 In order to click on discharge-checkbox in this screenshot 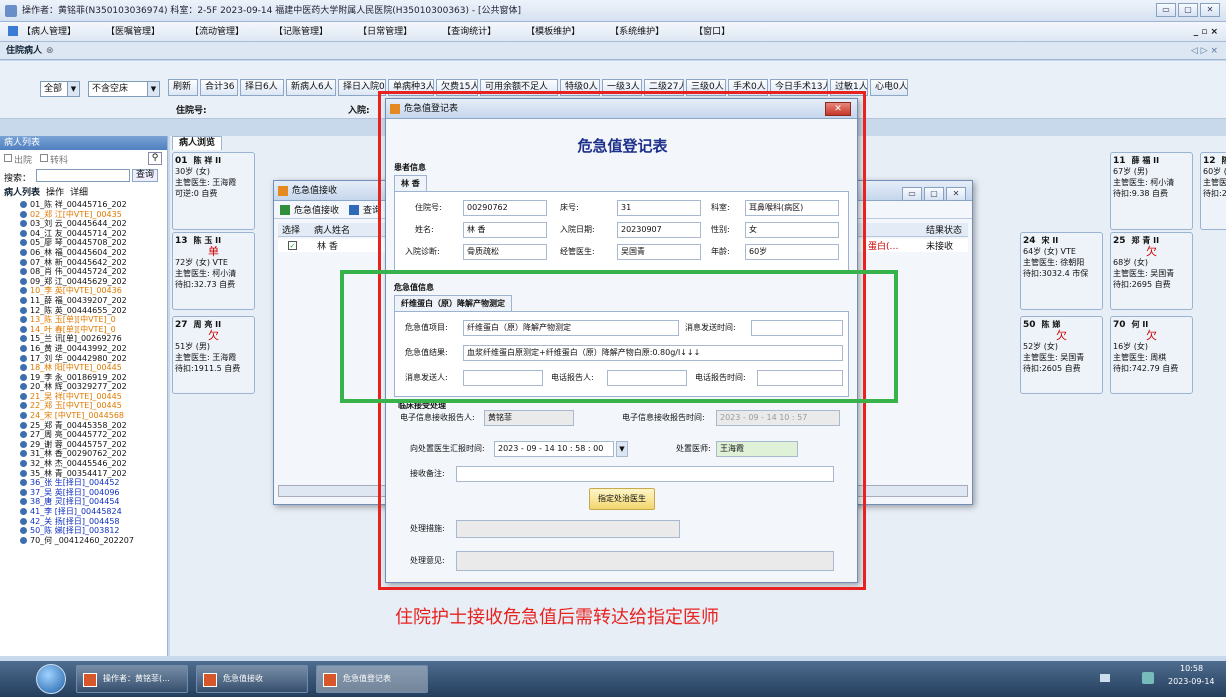, I will do `click(8, 158)`.